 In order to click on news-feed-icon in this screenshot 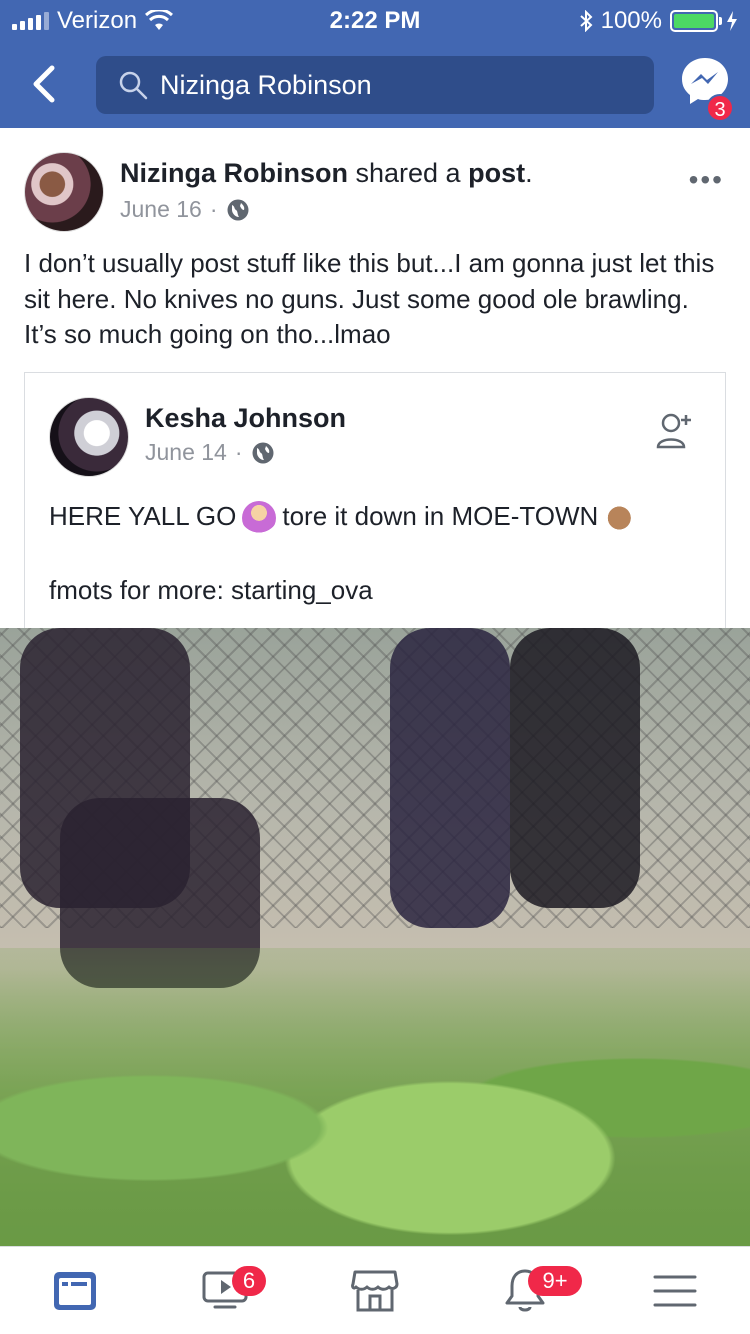, I will do `click(75, 1291)`.